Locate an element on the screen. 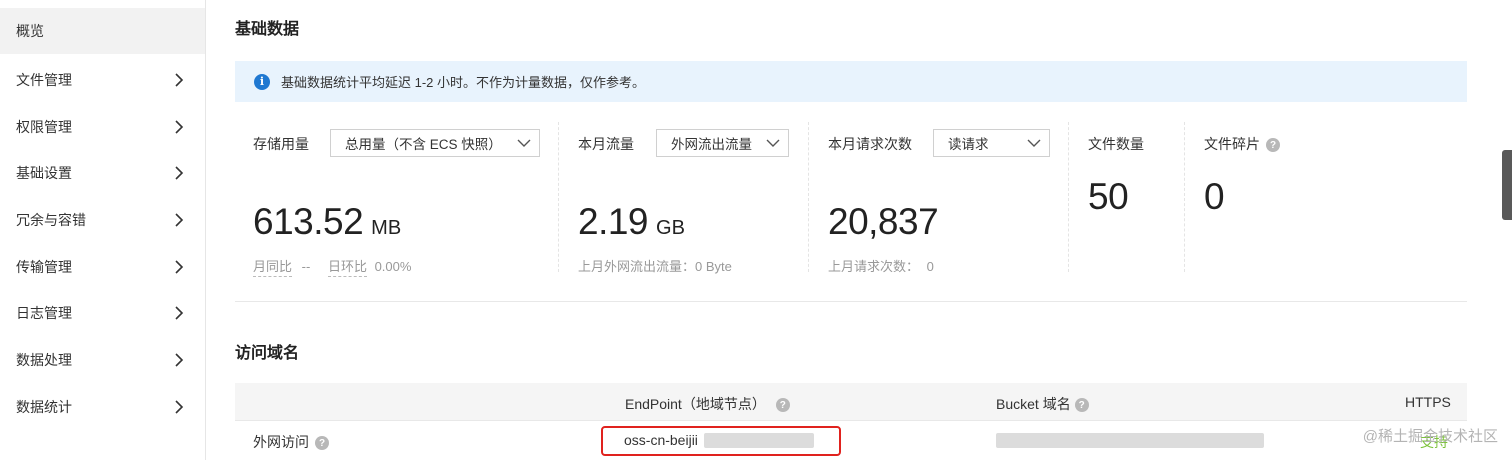 The height and width of the screenshot is (460, 1512). traffic-label: 本月流量 is located at coordinates (606, 144).